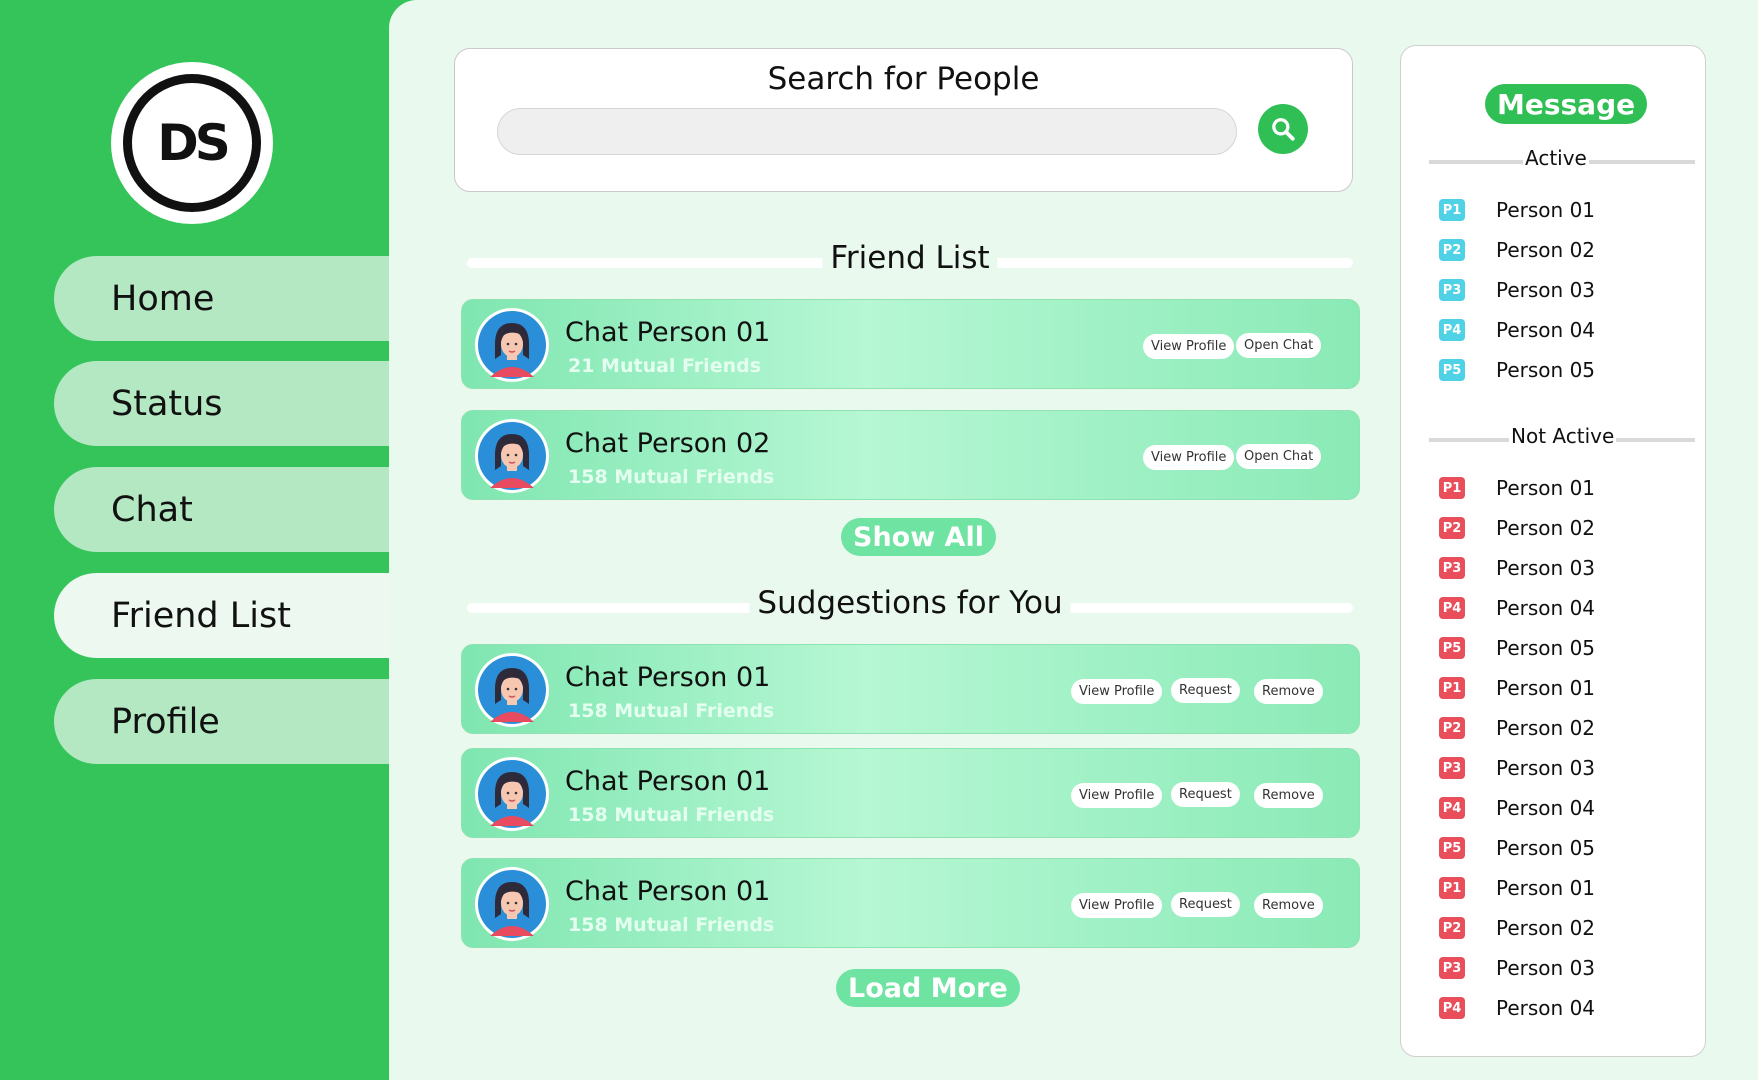 The height and width of the screenshot is (1080, 1758). I want to click on nav-item-label: Home, so click(163, 298).